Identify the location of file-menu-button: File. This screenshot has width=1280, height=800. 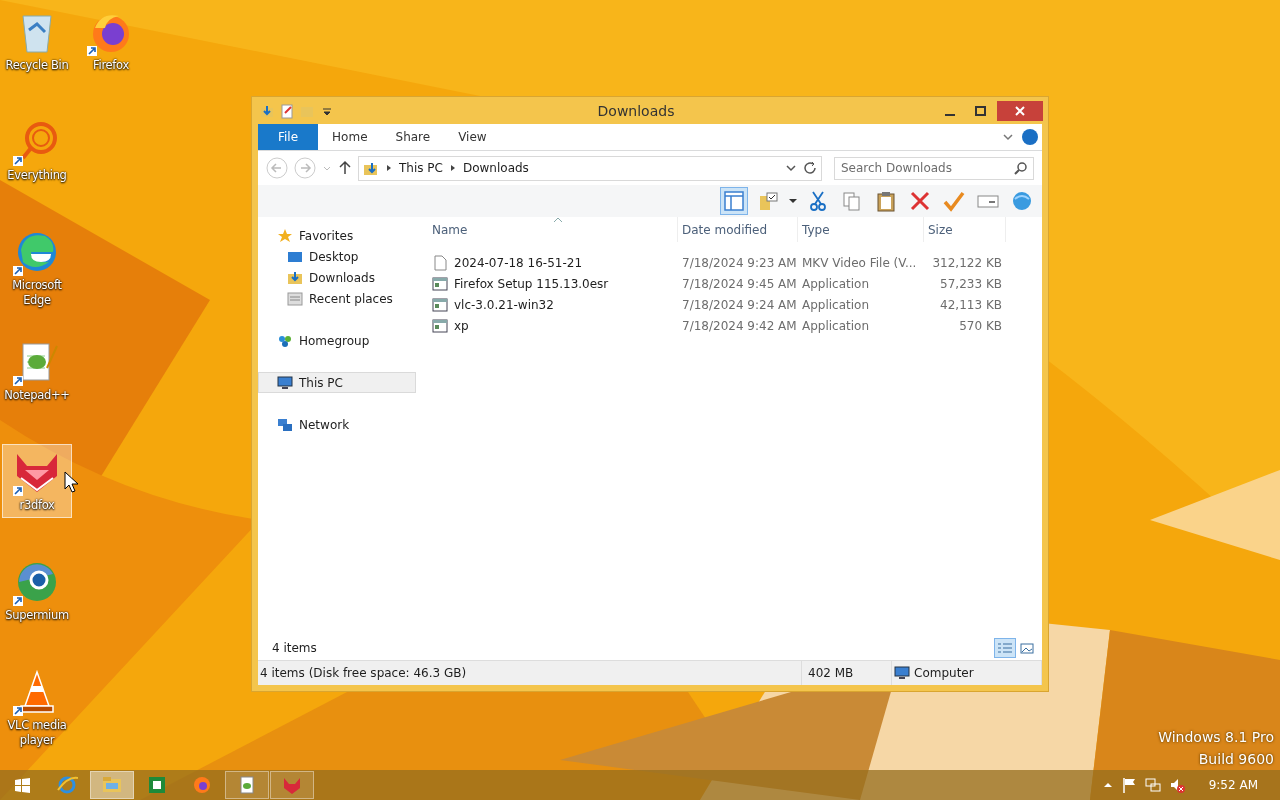
(288, 137).